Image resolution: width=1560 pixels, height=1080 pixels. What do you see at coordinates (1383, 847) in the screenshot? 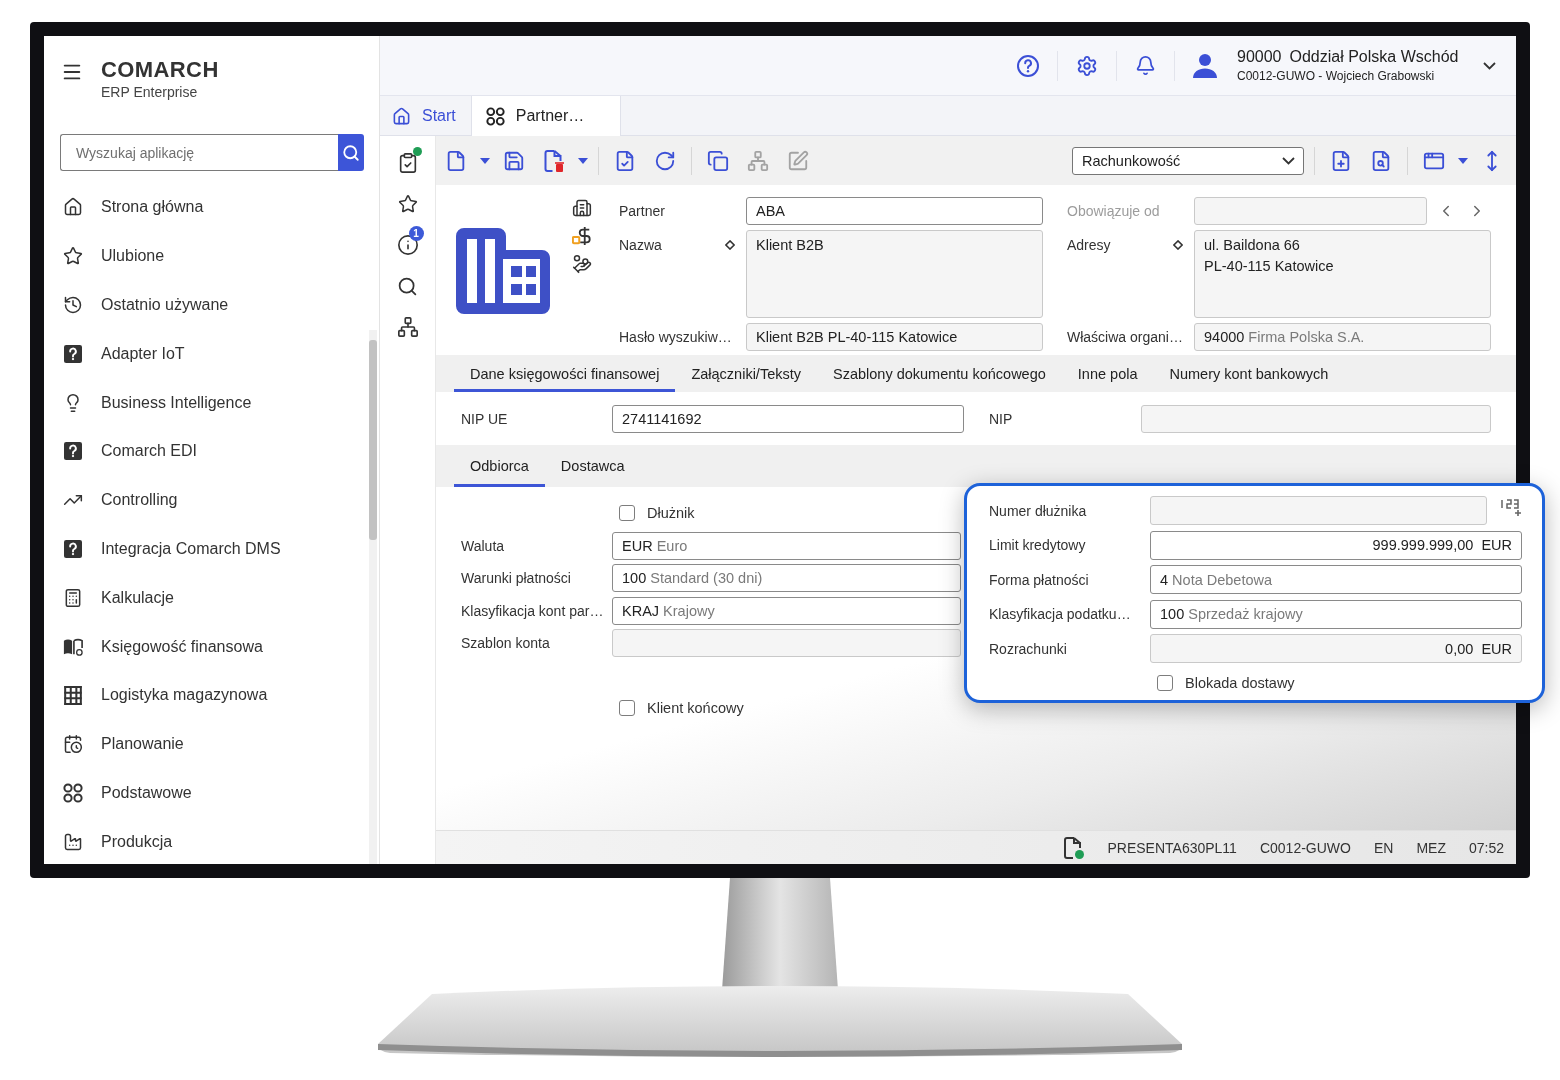
I see `status-bar-text: EN` at bounding box center [1383, 847].